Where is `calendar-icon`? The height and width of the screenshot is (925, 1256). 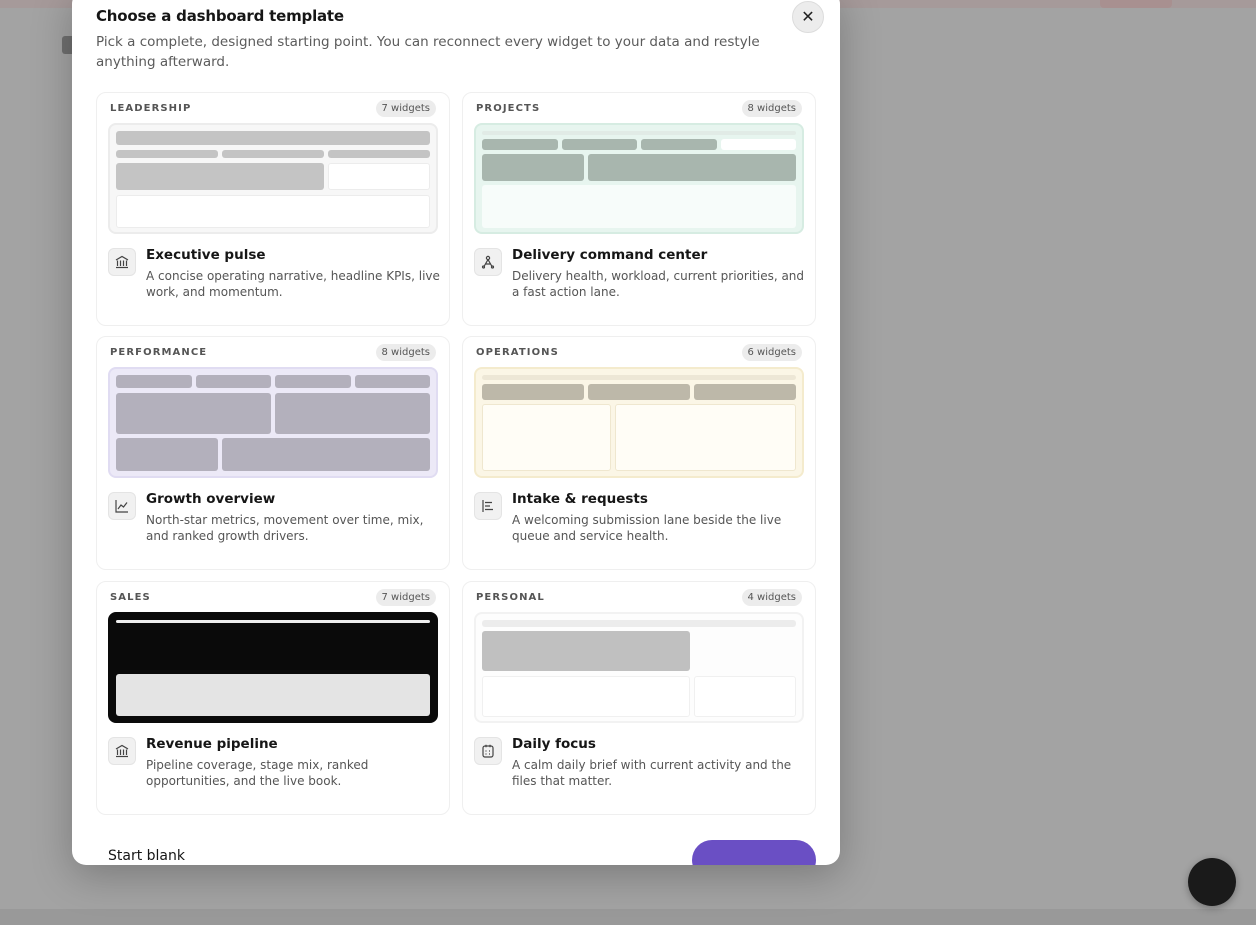
calendar-icon is located at coordinates (488, 751).